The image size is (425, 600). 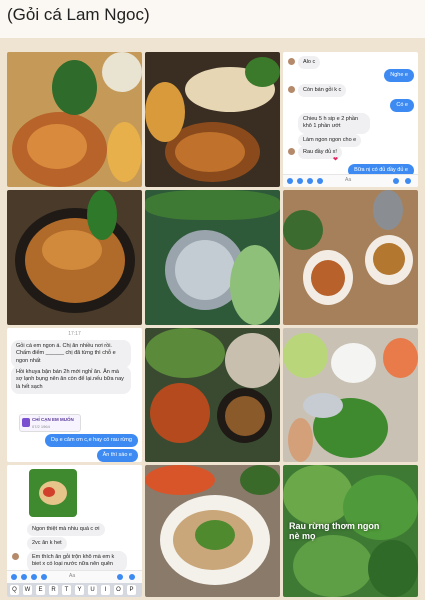 I want to click on page-title: (Gỏi cá Lam Ngoc), so click(x=78, y=14).